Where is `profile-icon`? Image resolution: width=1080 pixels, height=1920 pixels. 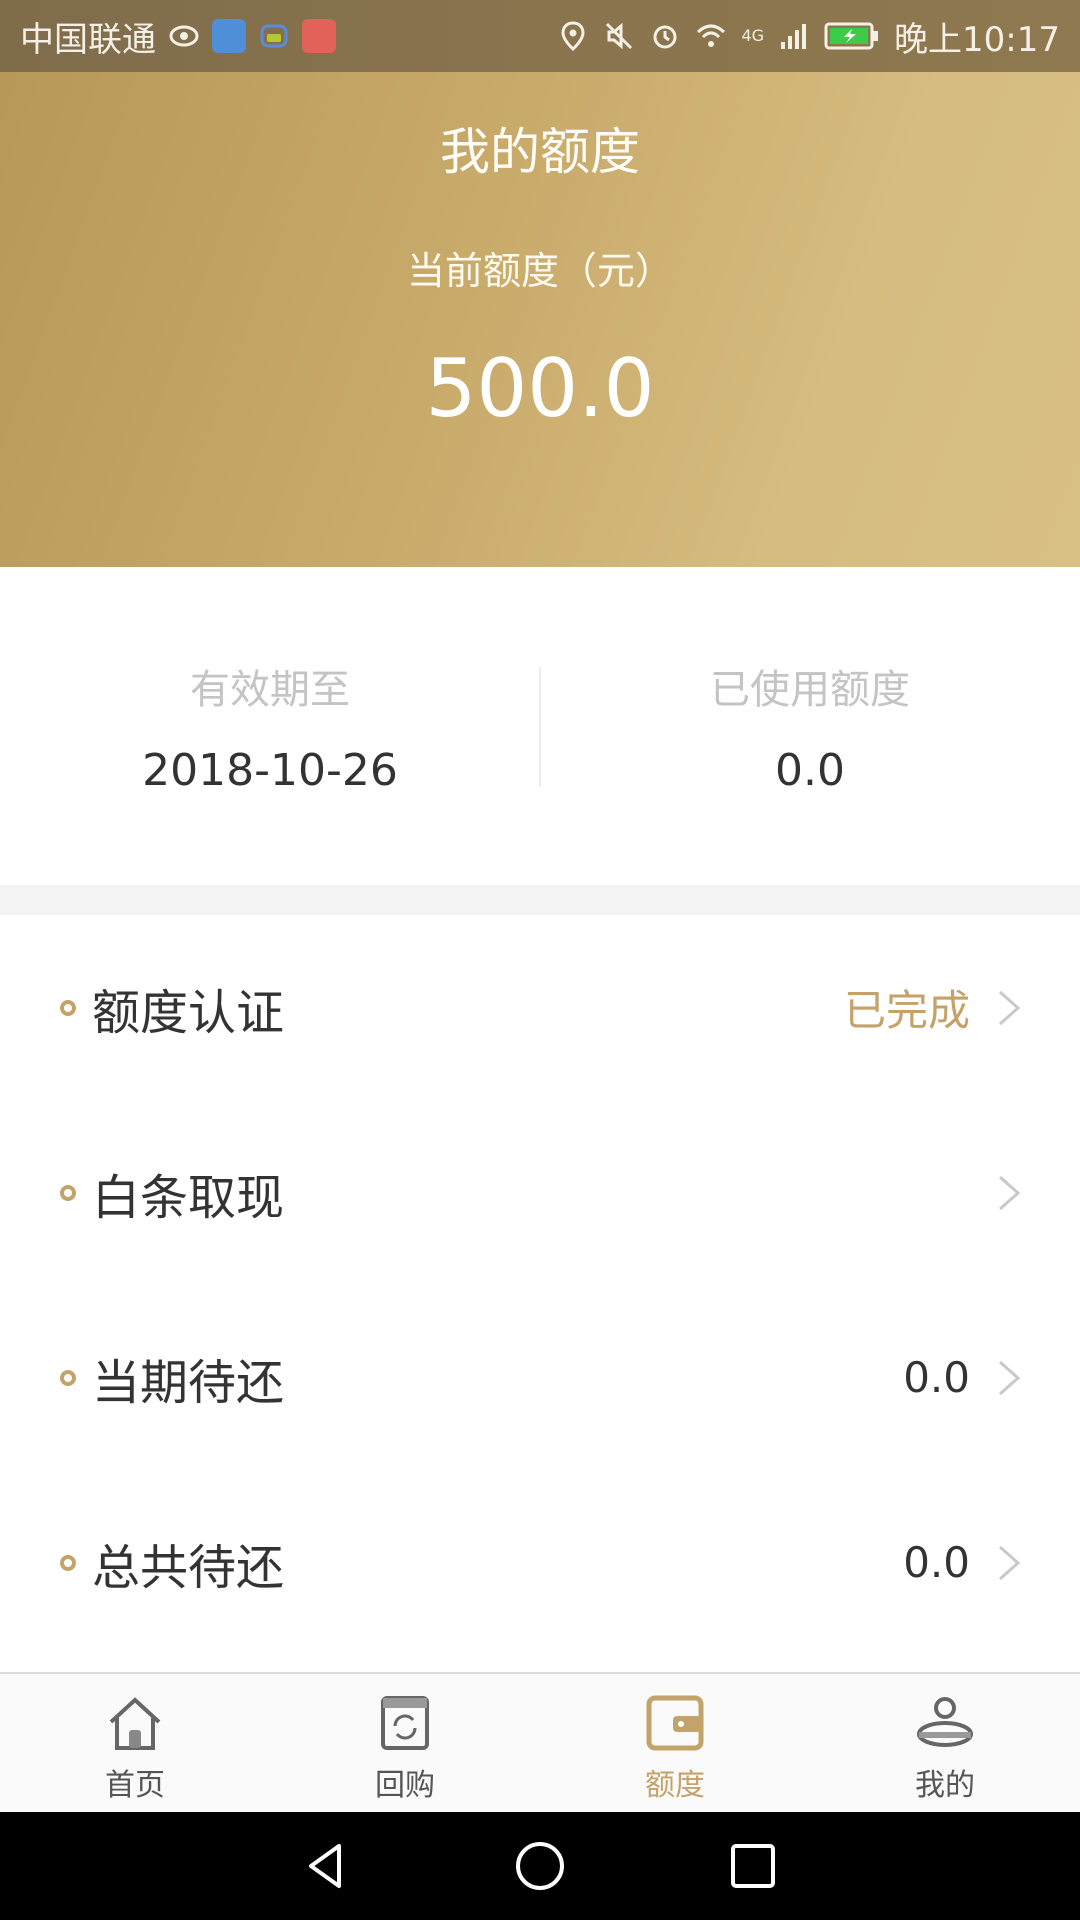
profile-icon is located at coordinates (945, 1722).